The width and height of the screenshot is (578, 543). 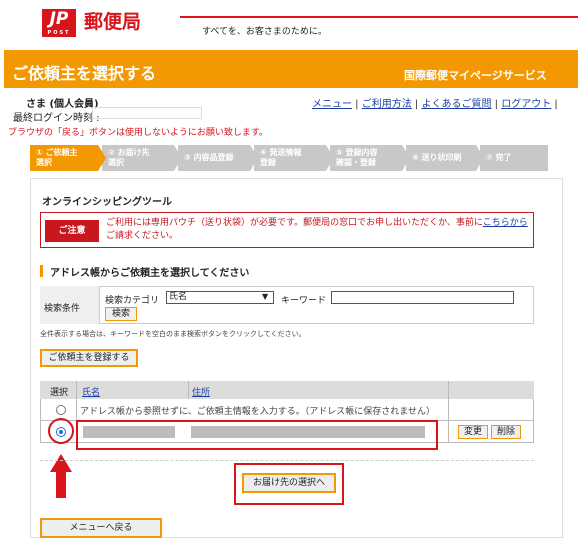 What do you see at coordinates (142, 158) in the screenshot?
I see `step-2: ② お届け先 選択` at bounding box center [142, 158].